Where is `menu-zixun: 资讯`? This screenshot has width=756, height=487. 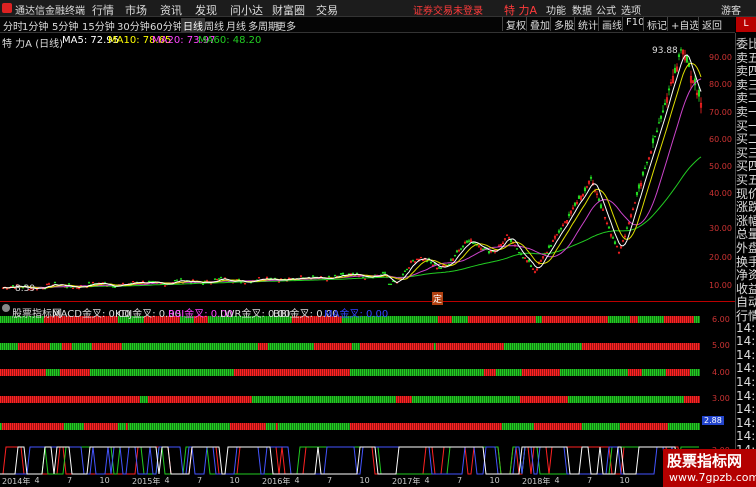 menu-zixun: 资讯 is located at coordinates (171, 10).